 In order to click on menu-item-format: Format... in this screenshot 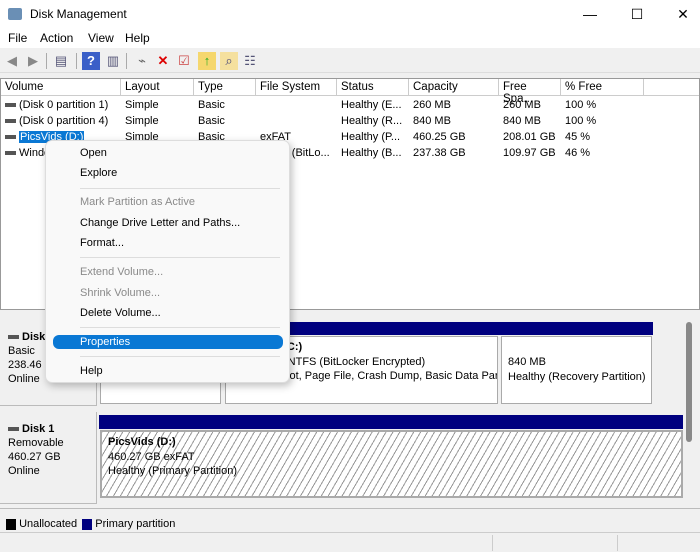, I will do `click(102, 243)`.